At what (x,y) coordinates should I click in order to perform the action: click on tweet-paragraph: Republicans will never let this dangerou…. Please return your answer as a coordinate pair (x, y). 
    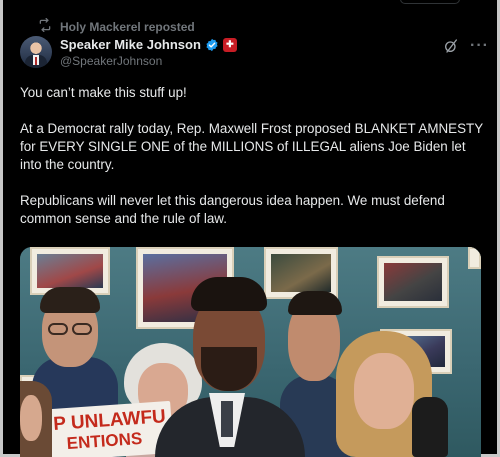
    Looking at the image, I should click on (232, 209).